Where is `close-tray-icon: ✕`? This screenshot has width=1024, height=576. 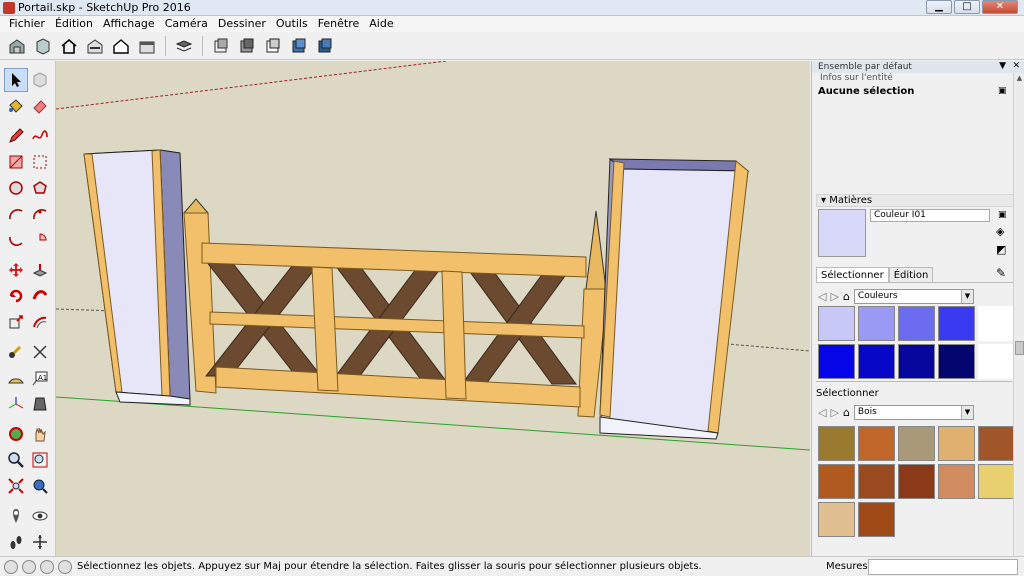
close-tray-icon: ✕ is located at coordinates (1016, 66).